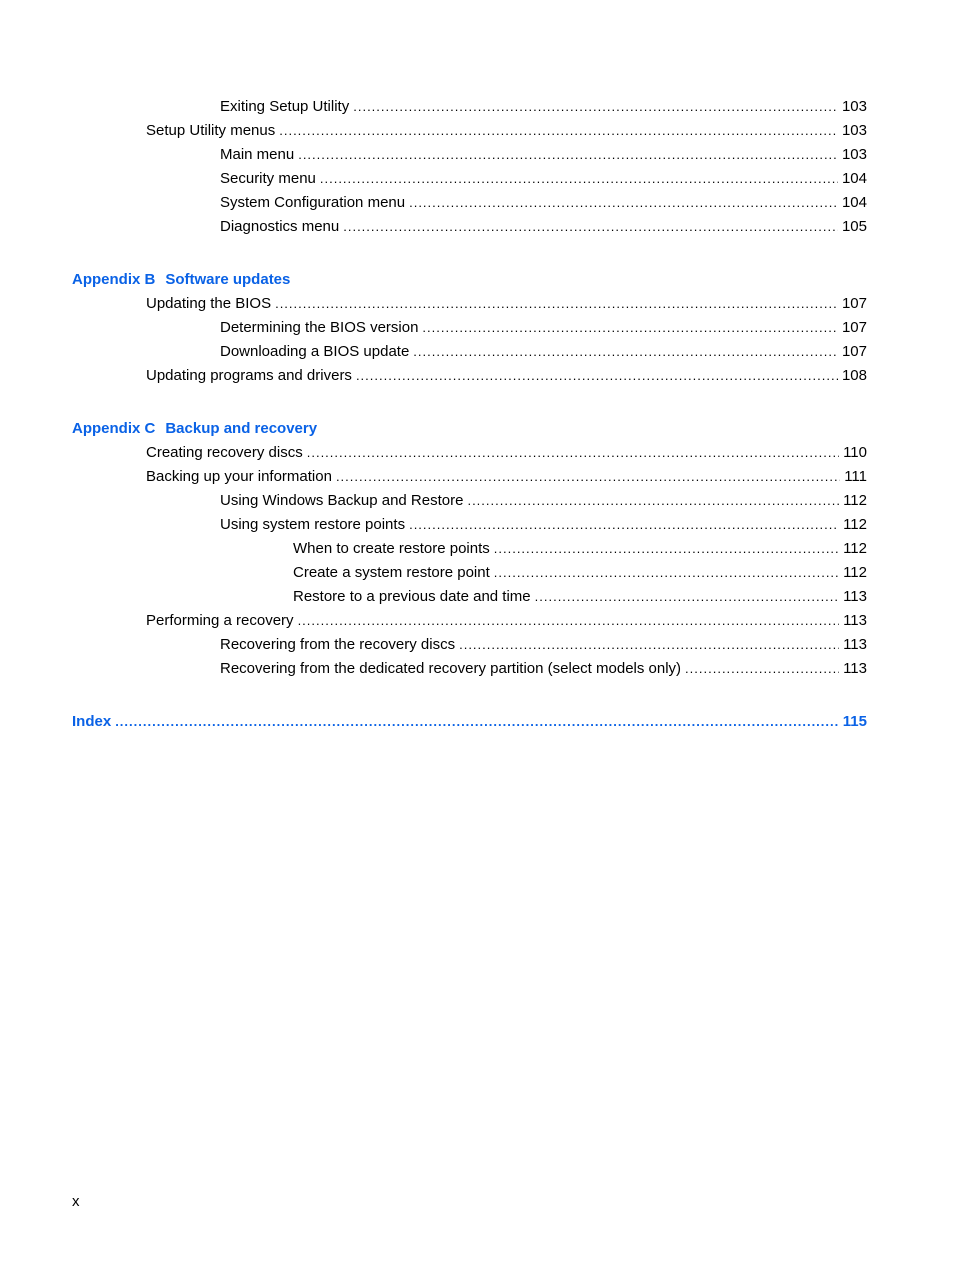  I want to click on toc-entry: Downloading a BIOS update 107, so click(469, 352).